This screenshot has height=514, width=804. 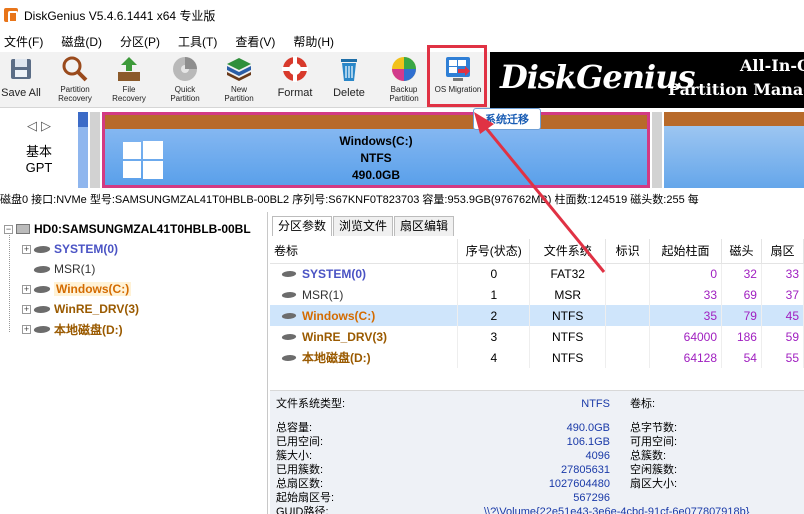 I want to click on tree-item-windows: + Windows(C:), so click(x=77, y=289).